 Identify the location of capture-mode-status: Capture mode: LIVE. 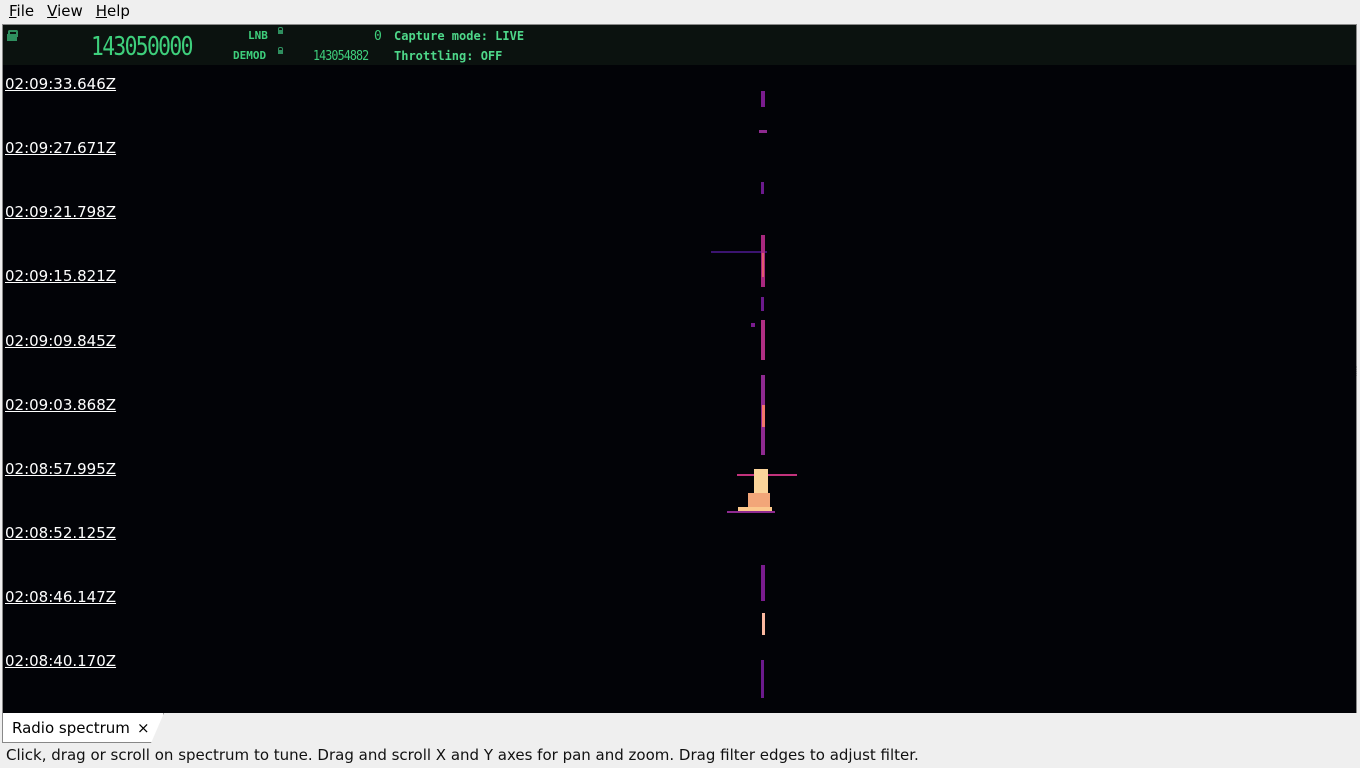
(459, 36).